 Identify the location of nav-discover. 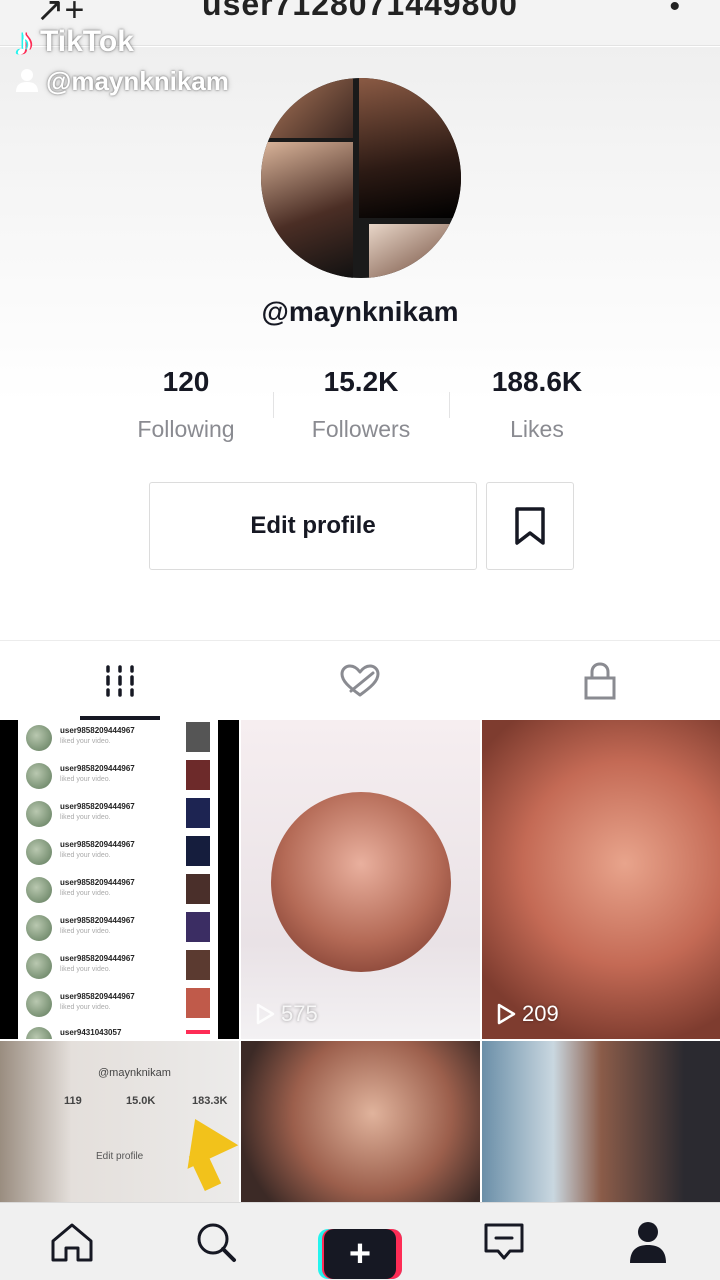
(216, 1241).